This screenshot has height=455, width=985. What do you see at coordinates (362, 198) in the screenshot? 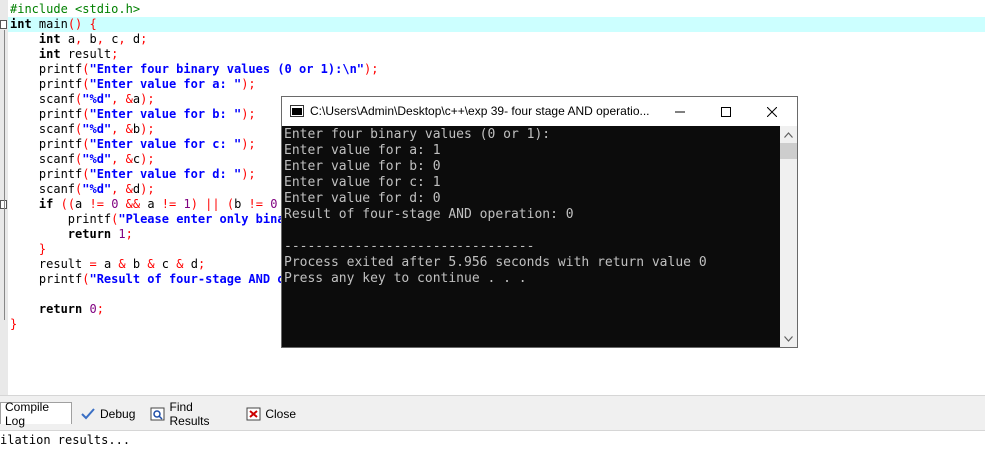
I see `console-line: Enter value for d: 0` at bounding box center [362, 198].